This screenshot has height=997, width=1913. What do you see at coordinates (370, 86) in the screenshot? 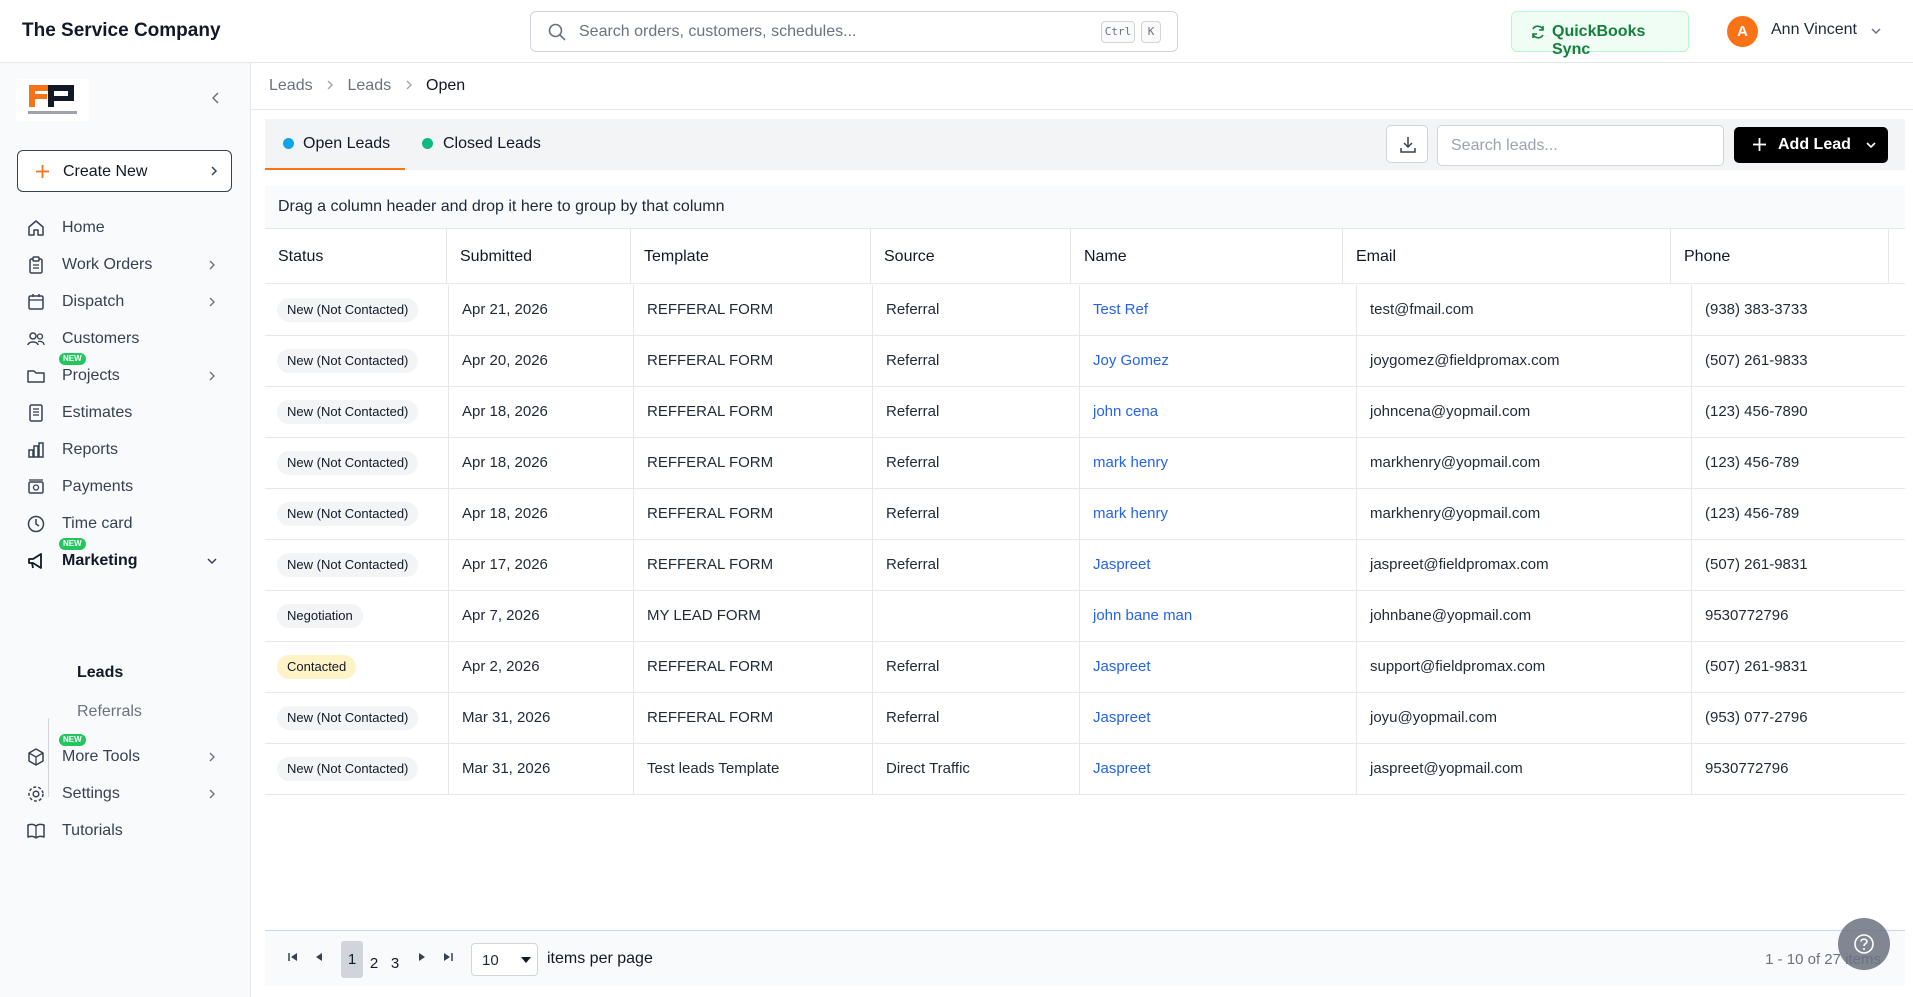
I see `breadcrumb-item-leads-sub: Leads` at bounding box center [370, 86].